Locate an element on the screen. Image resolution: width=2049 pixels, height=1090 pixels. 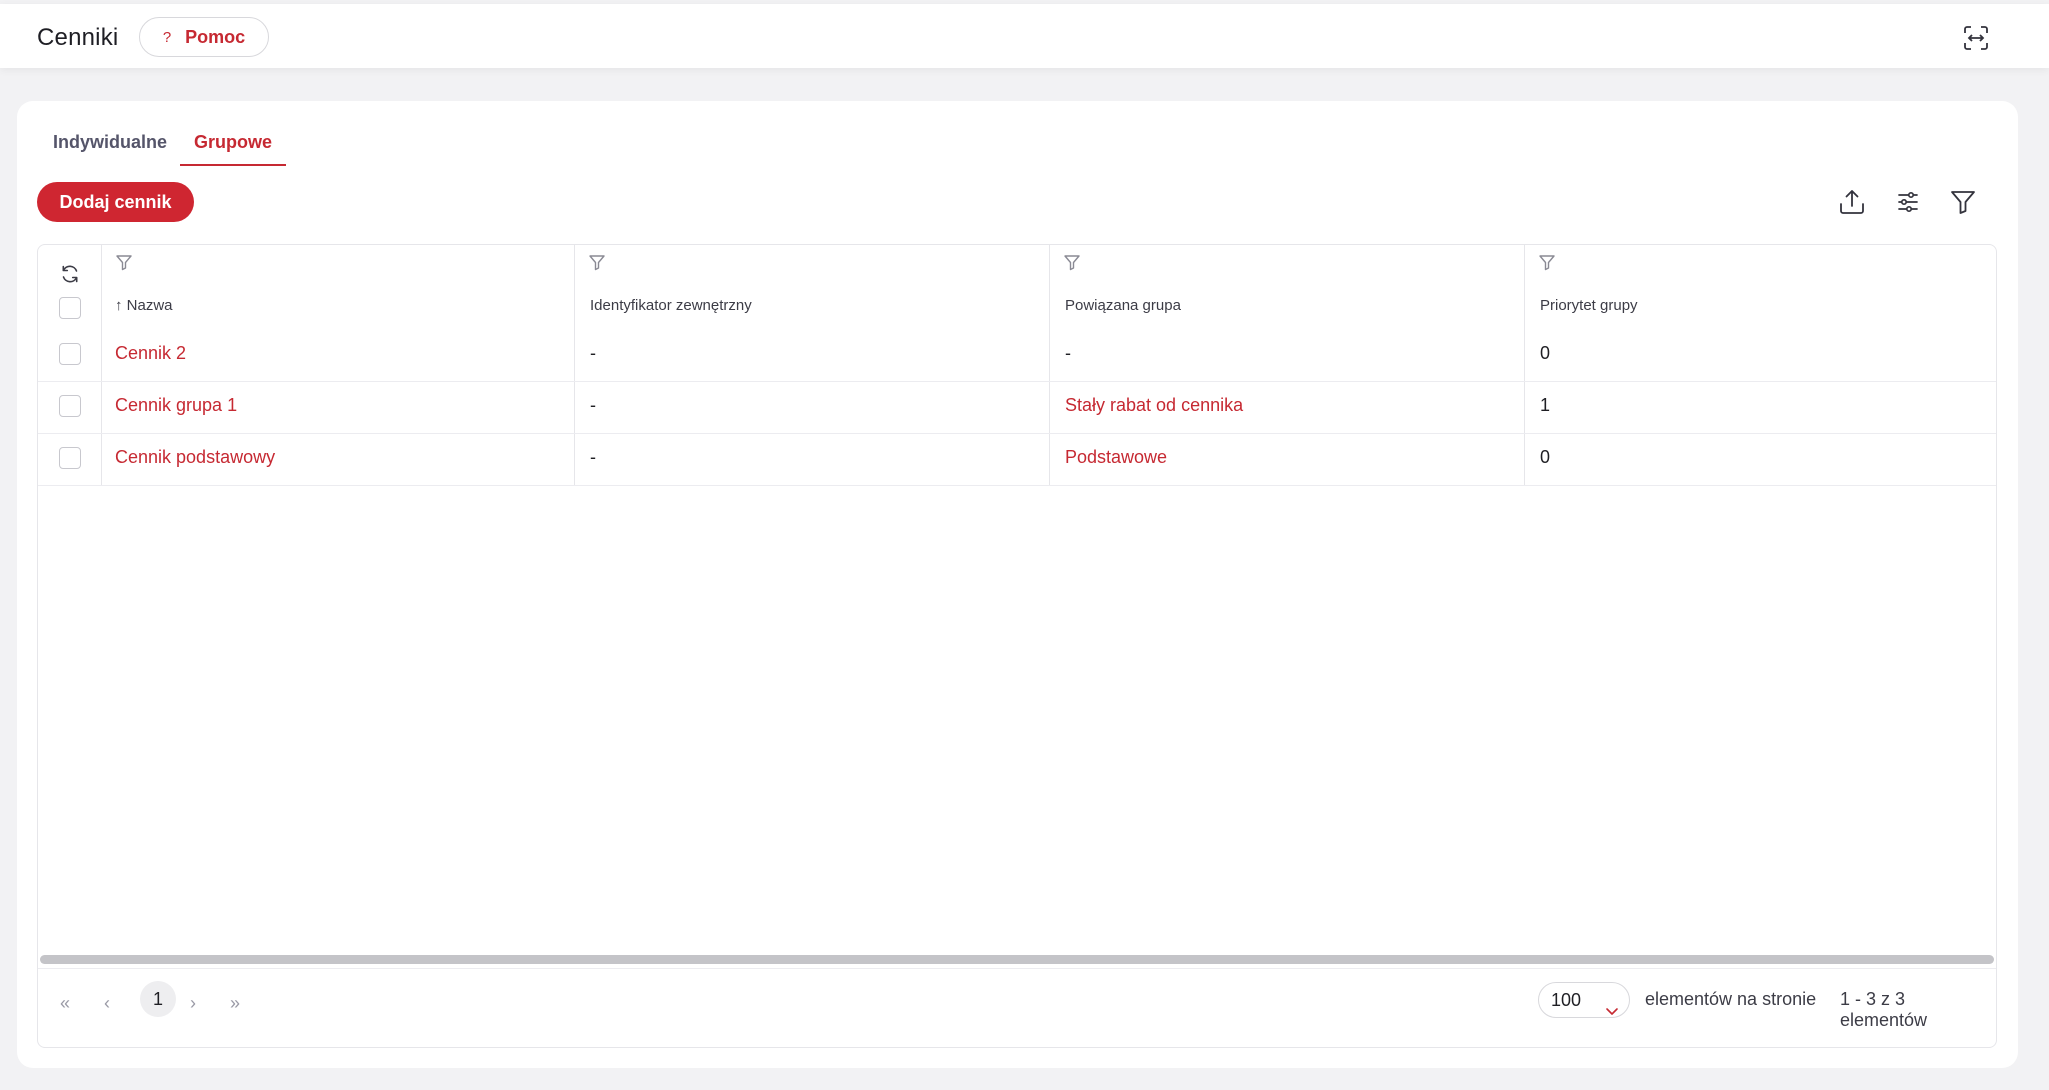
next-page-icon: › is located at coordinates (193, 1003).